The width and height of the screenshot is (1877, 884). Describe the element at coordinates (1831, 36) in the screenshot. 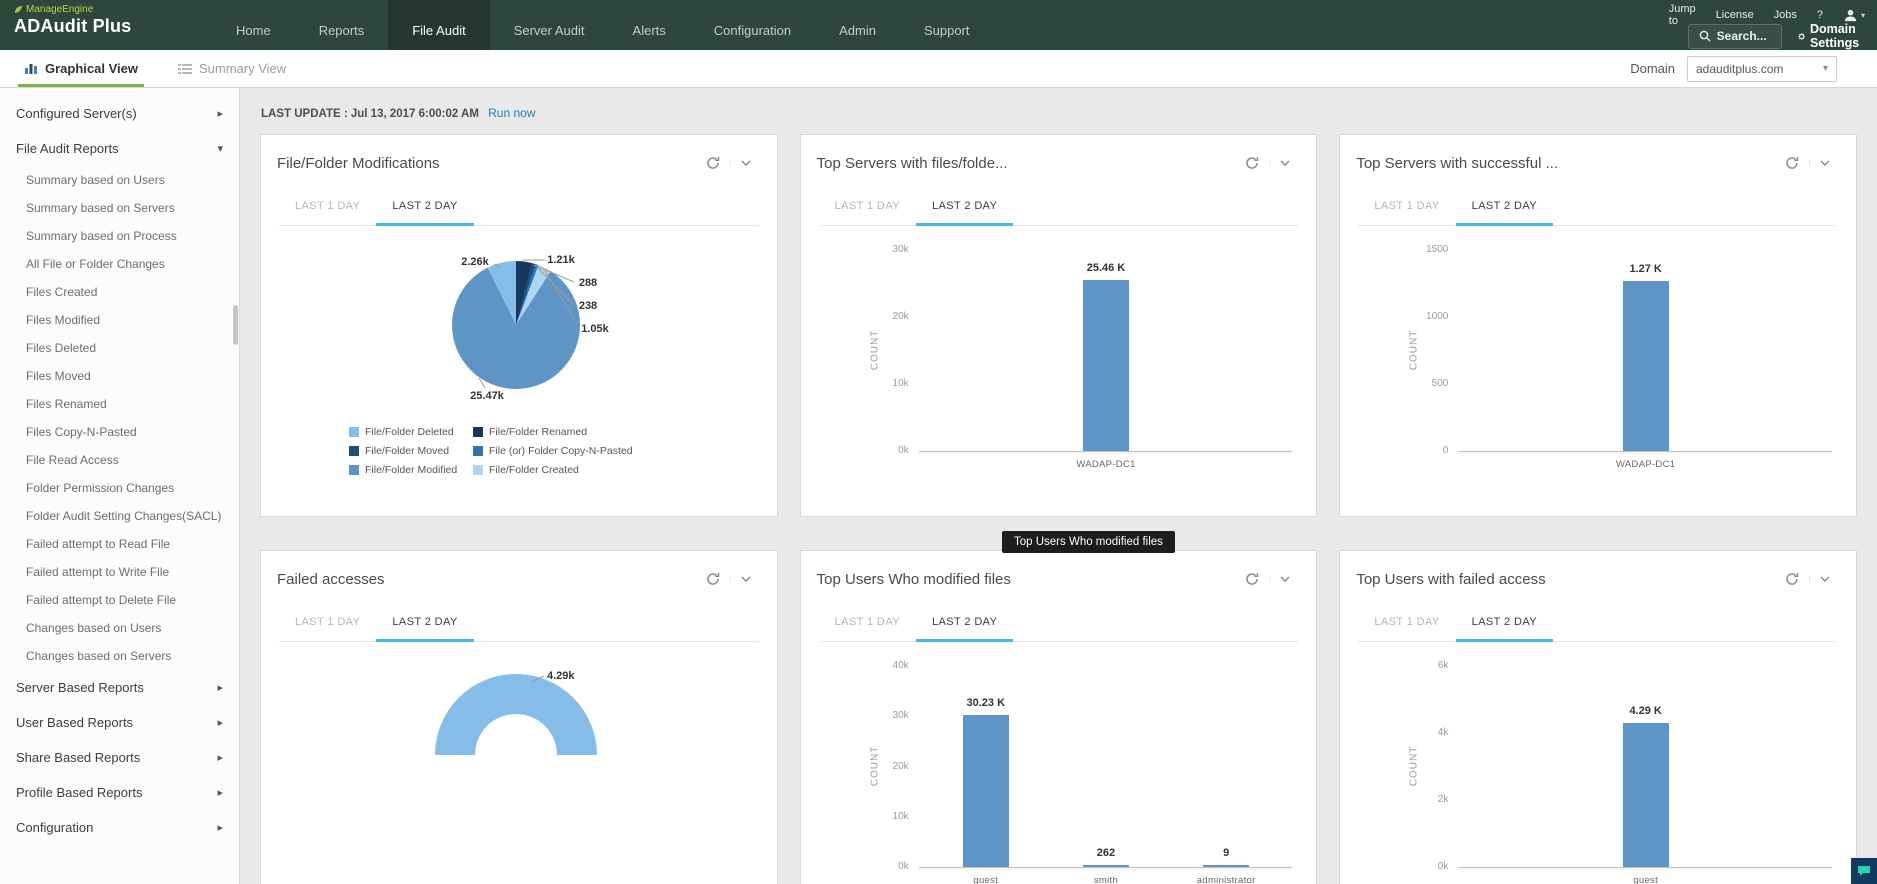

I see `domain-settings-button: Domain Settings` at that location.